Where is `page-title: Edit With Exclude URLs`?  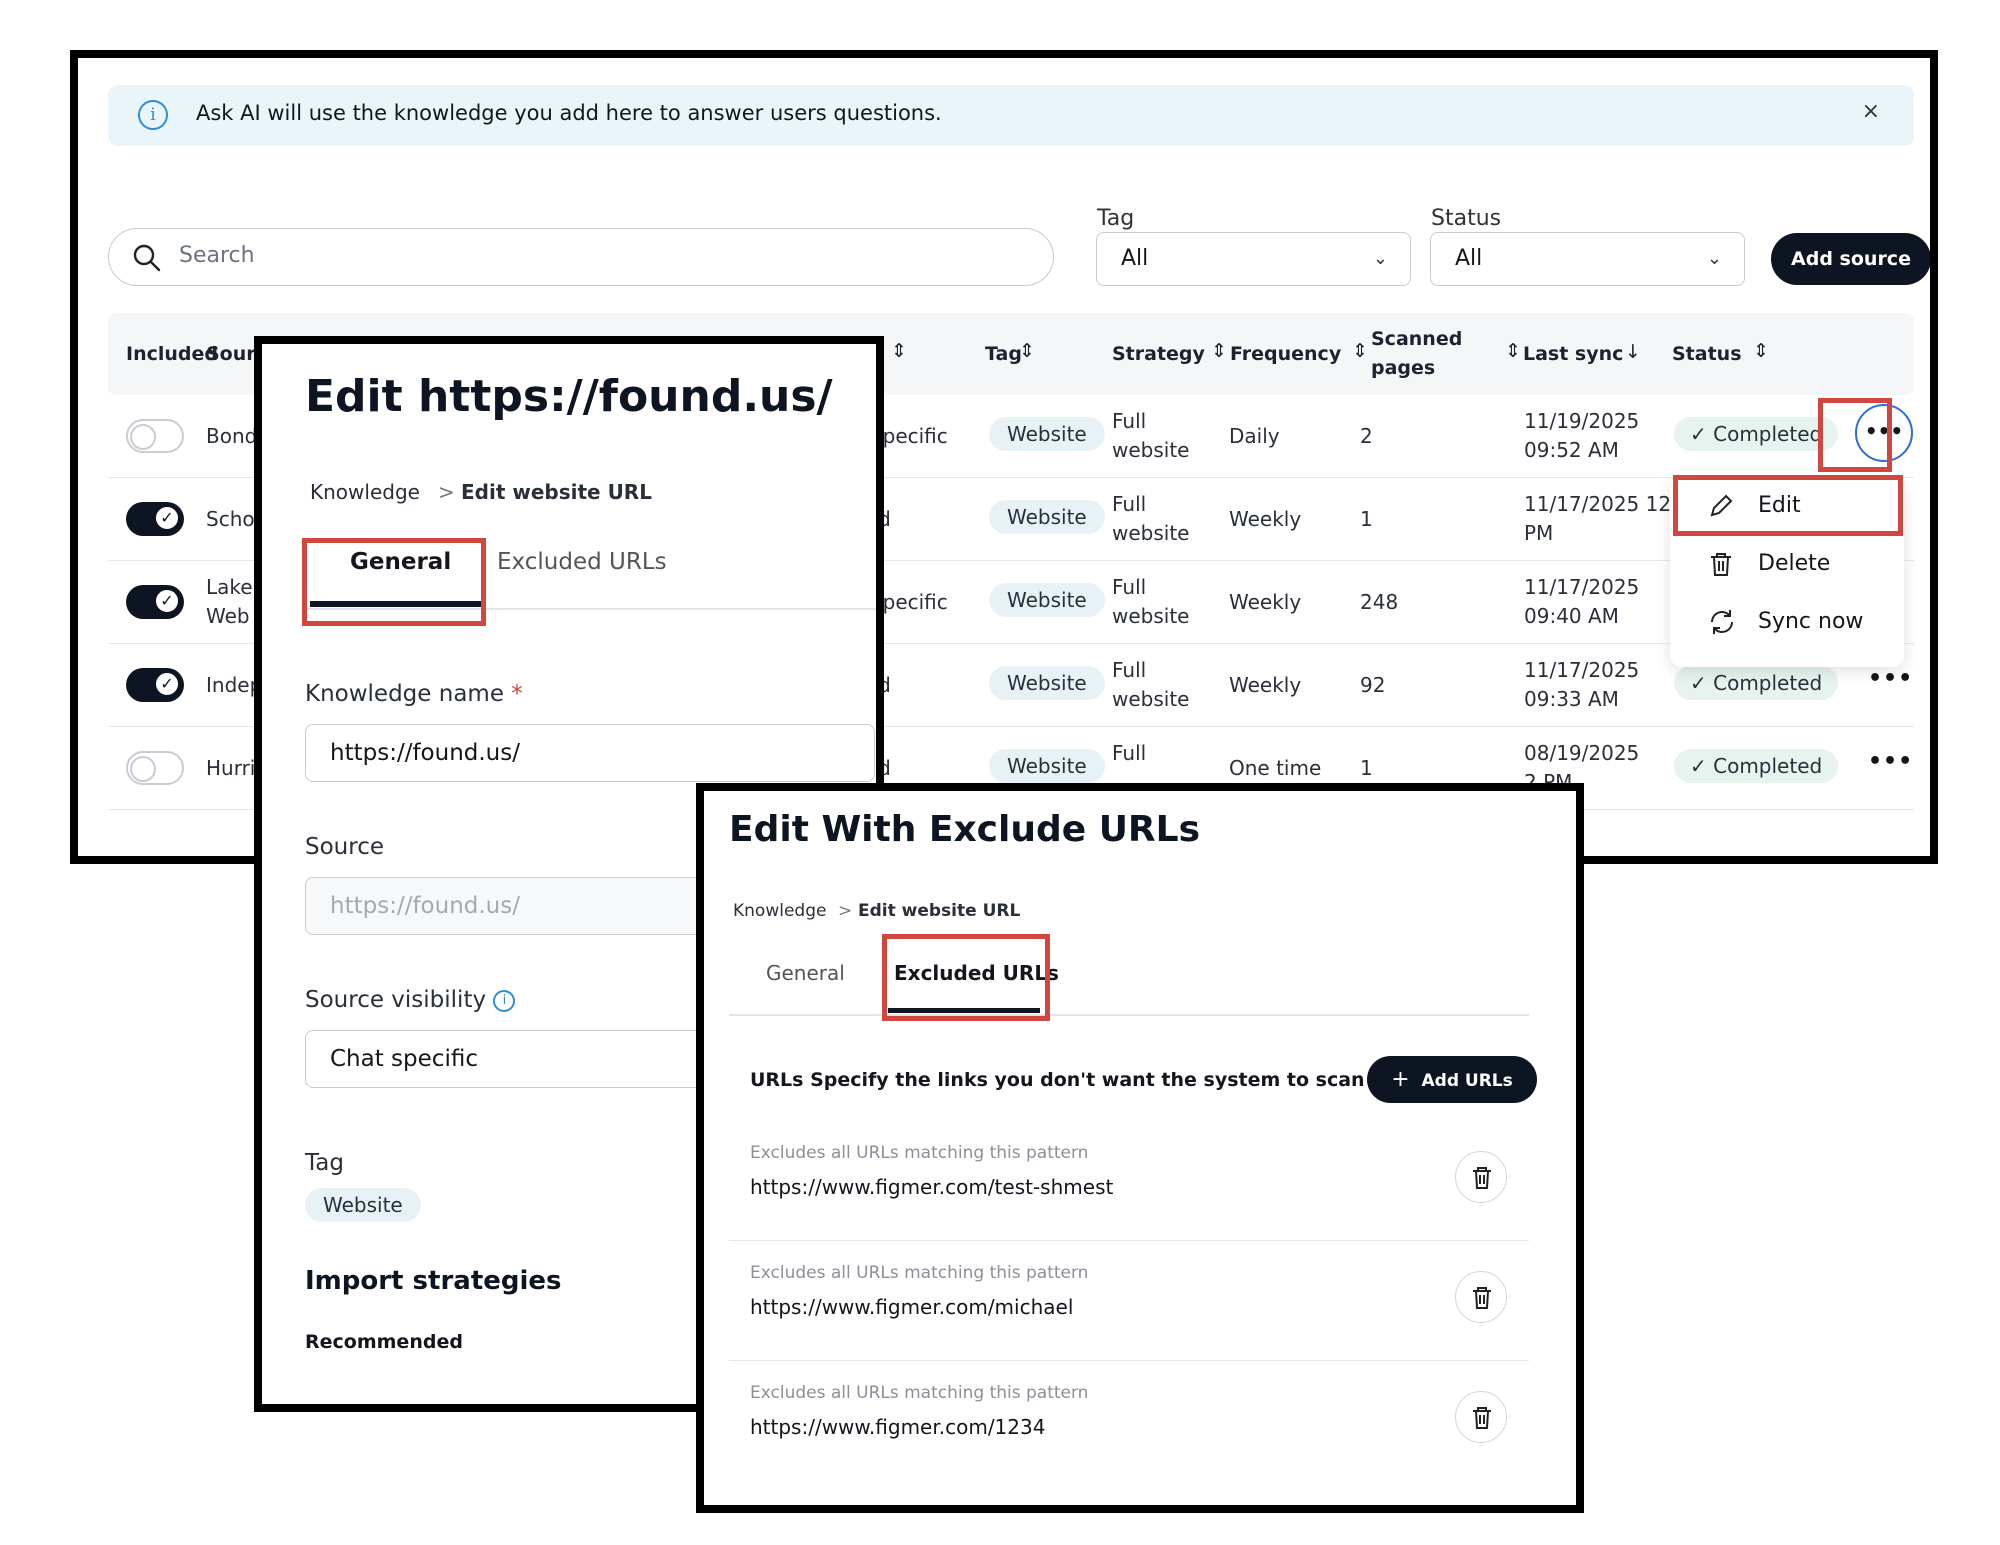
page-title: Edit With Exclude URLs is located at coordinates (965, 829).